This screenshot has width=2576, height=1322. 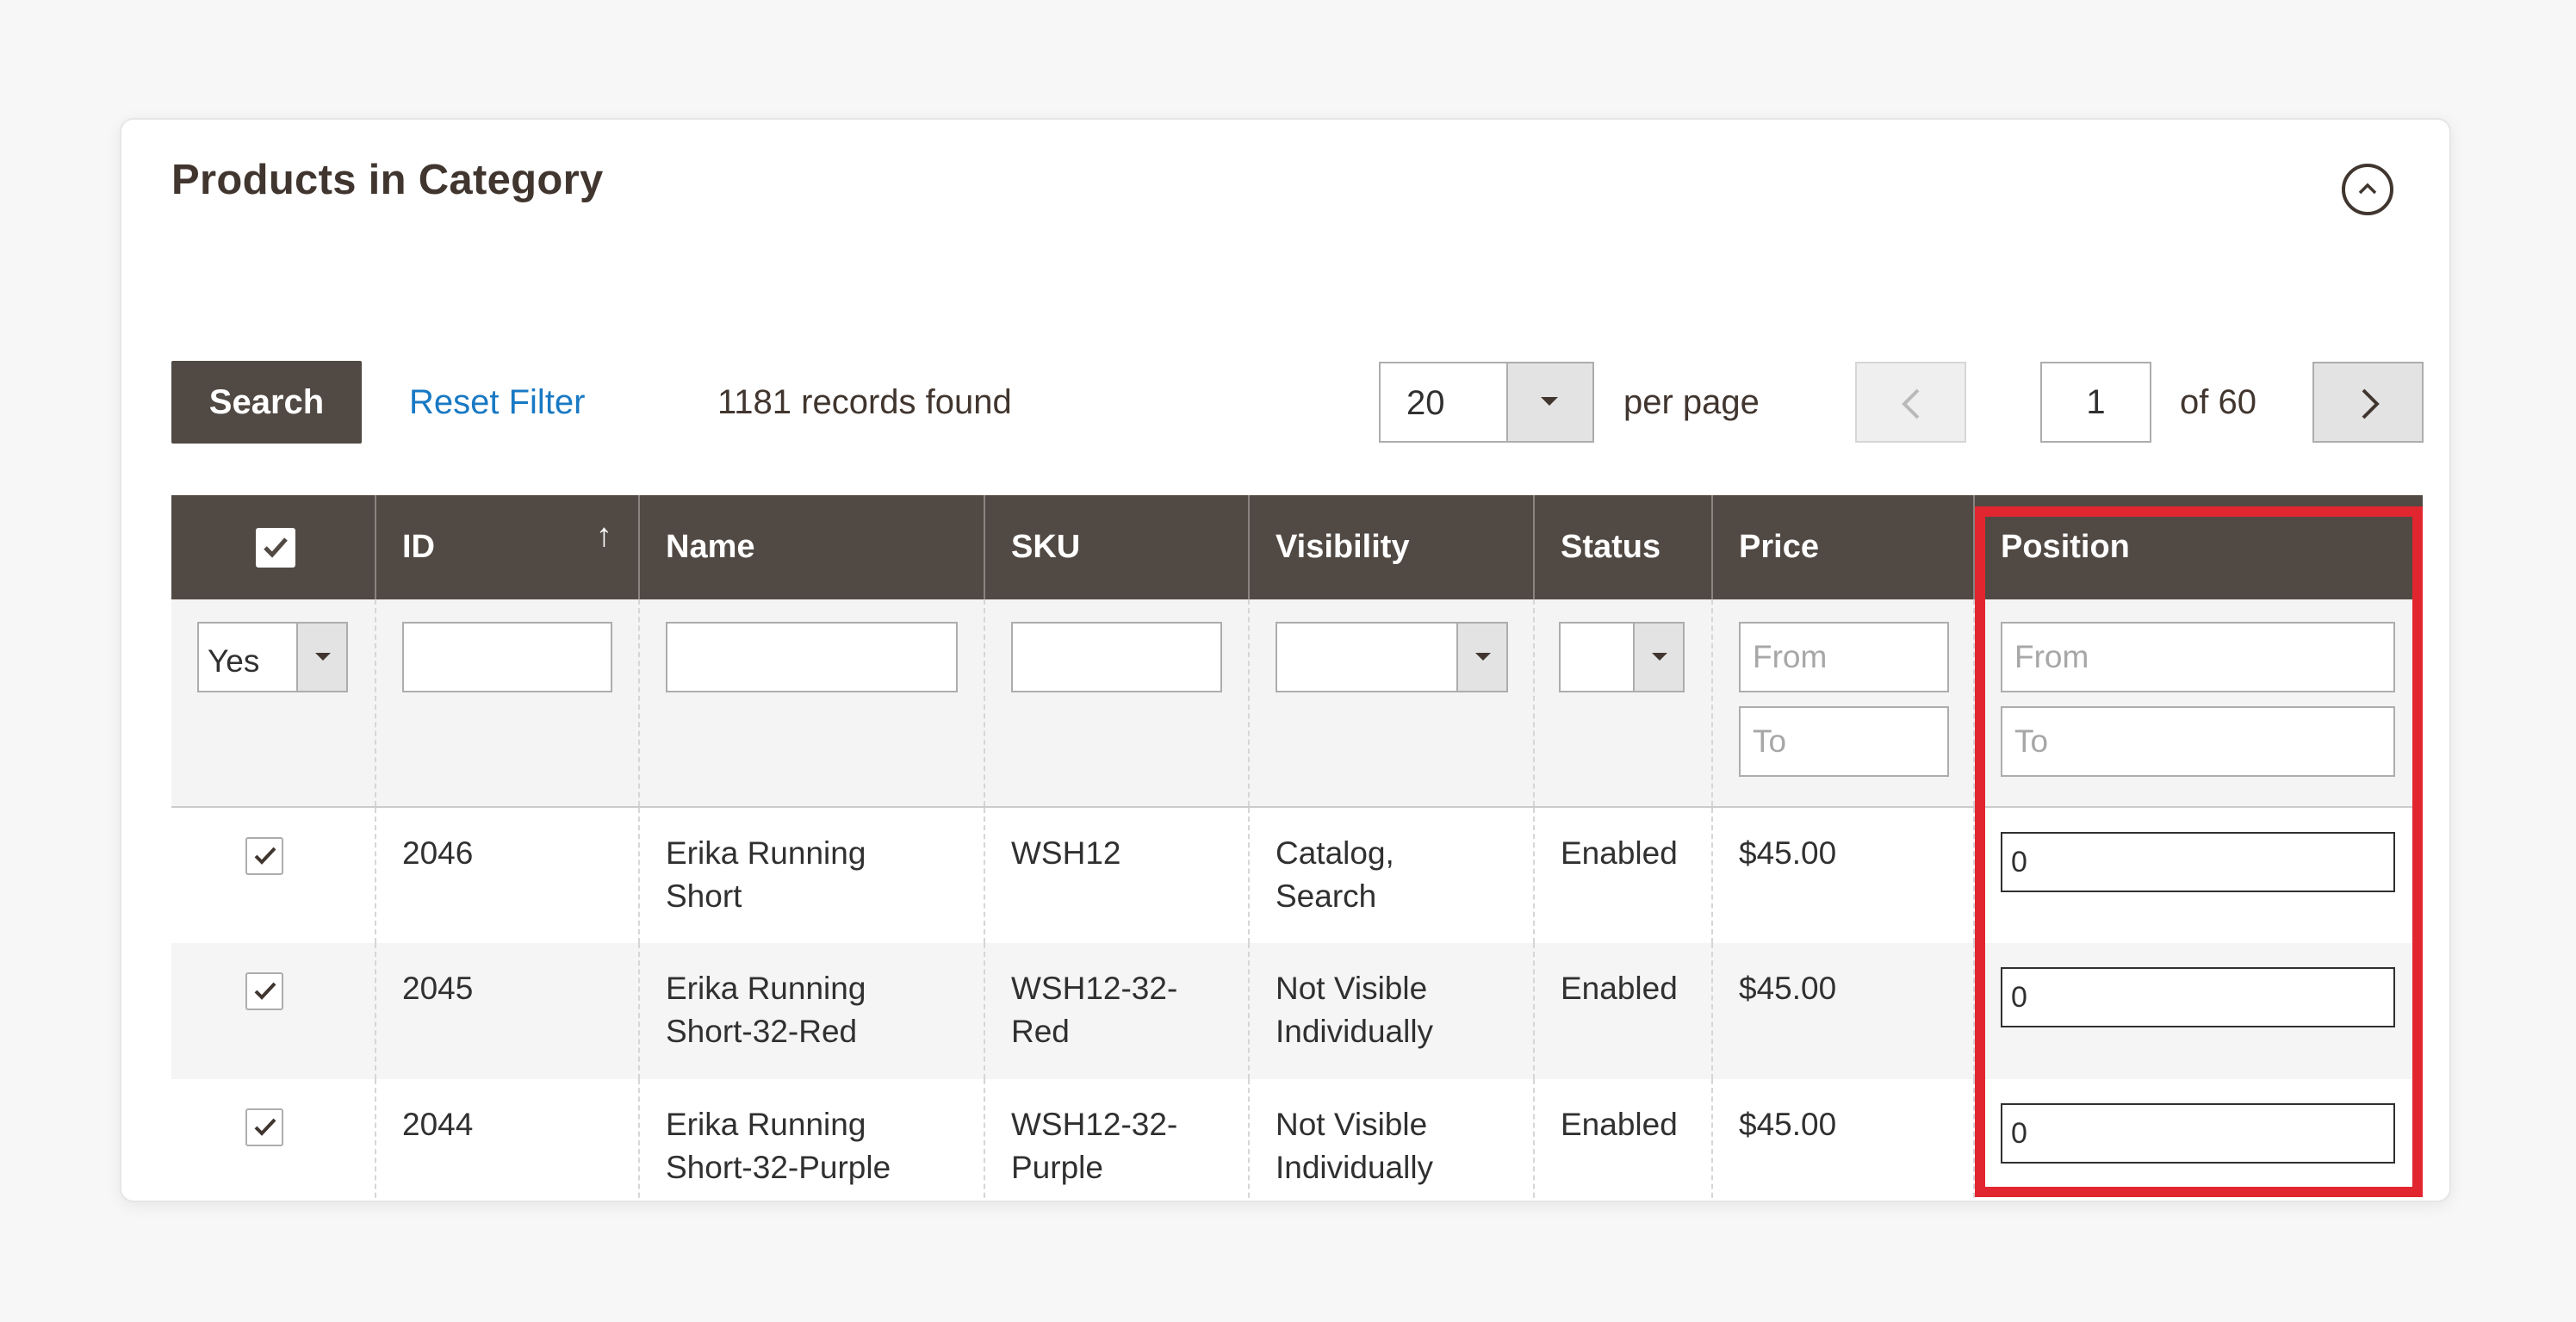 I want to click on id-filter-input, so click(x=507, y=657).